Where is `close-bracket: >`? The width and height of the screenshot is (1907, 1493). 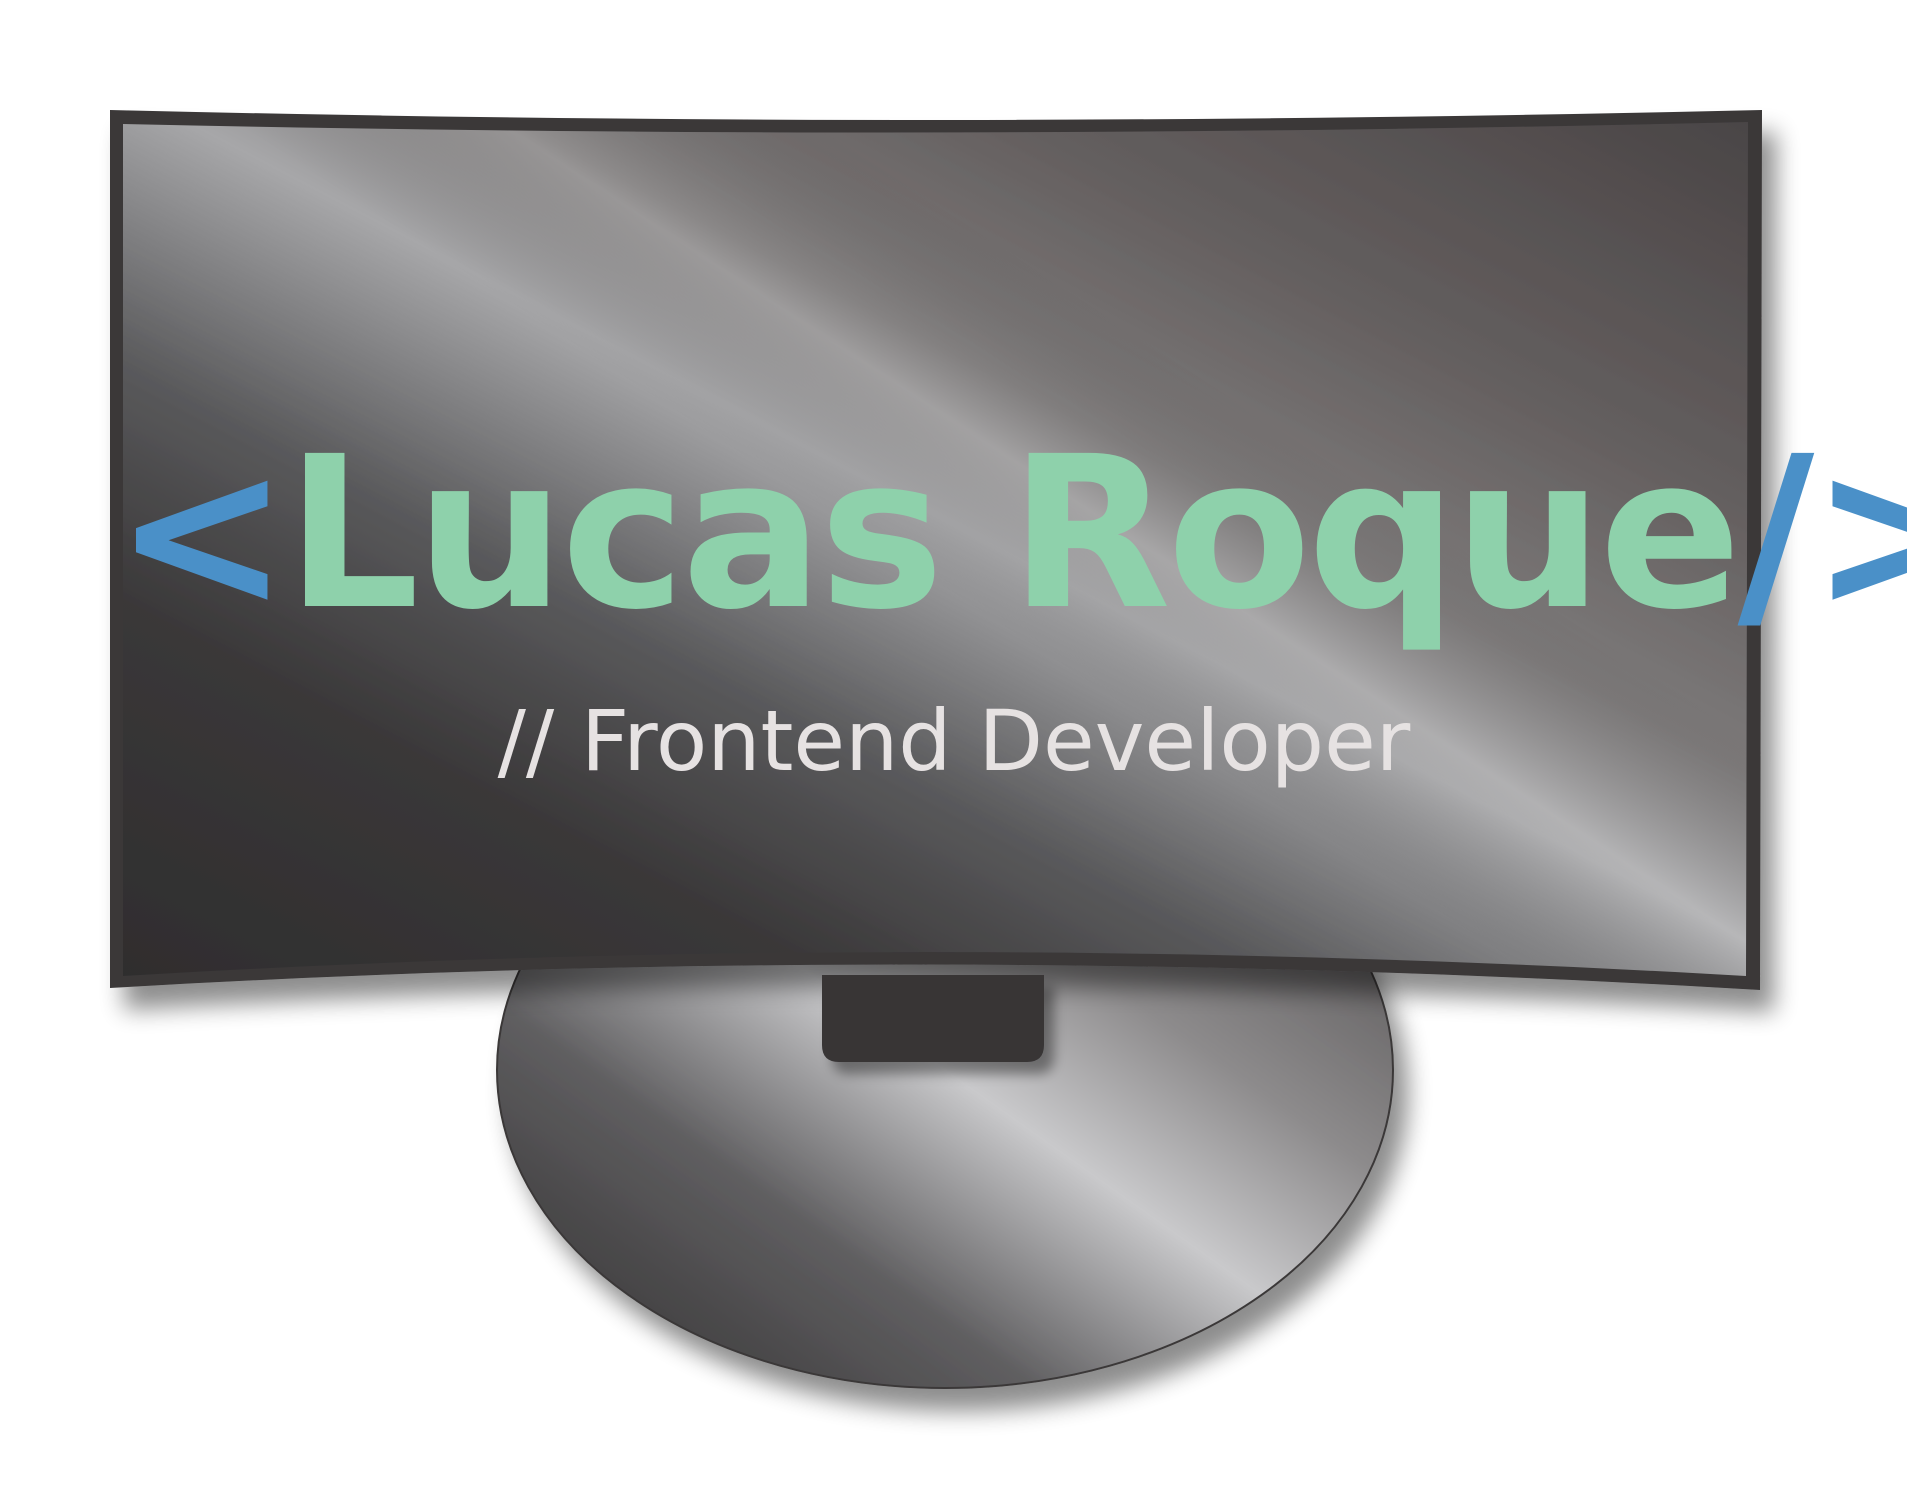 close-bracket: > is located at coordinates (1858, 533).